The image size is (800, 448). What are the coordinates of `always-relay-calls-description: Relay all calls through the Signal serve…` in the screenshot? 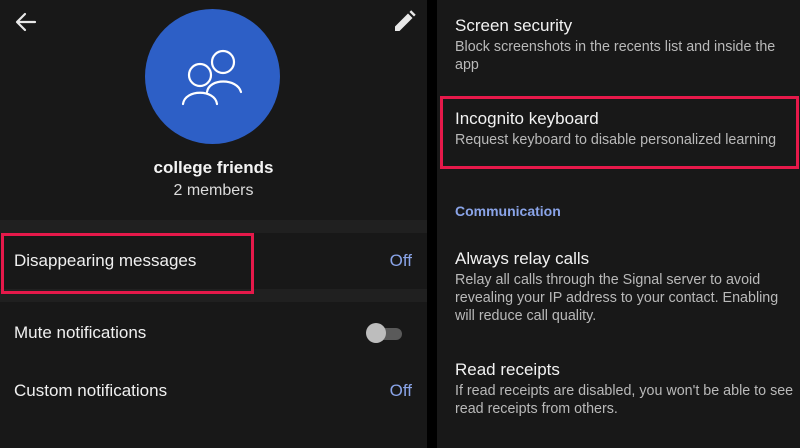 It's located at (617, 298).